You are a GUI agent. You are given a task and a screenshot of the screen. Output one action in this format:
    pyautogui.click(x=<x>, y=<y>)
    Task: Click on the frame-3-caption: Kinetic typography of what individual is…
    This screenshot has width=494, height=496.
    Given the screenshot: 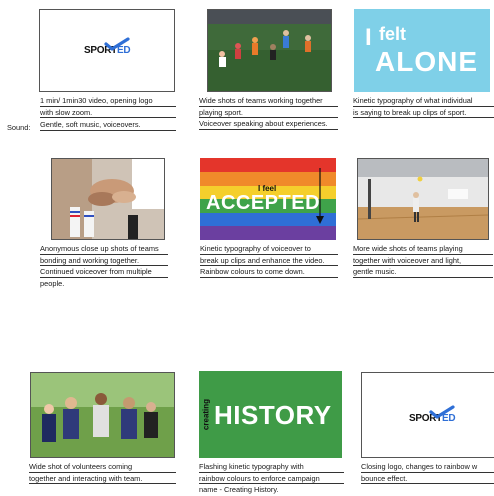 What is the action you would take?
    pyautogui.click(x=423, y=107)
    